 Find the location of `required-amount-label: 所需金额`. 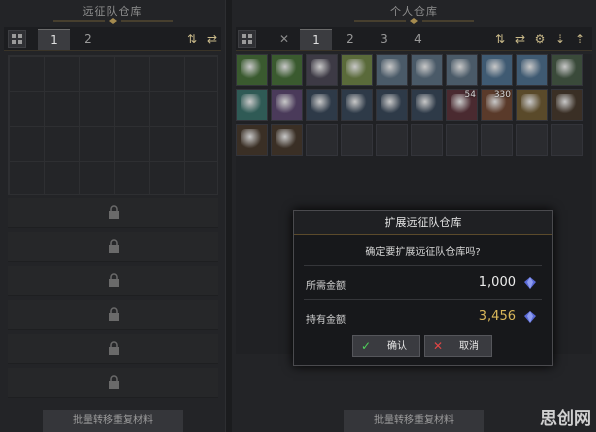

required-amount-label: 所需金额 is located at coordinates (326, 286).